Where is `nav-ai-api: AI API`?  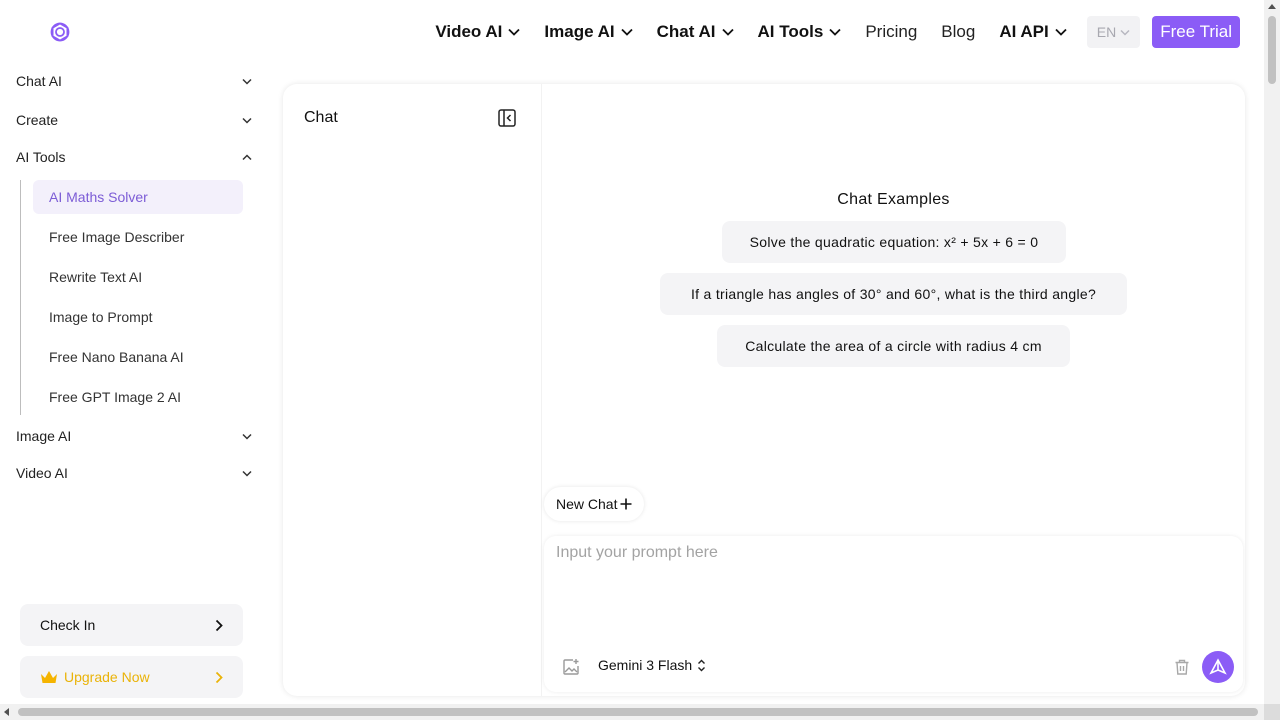
nav-ai-api: AI API is located at coordinates (1033, 32).